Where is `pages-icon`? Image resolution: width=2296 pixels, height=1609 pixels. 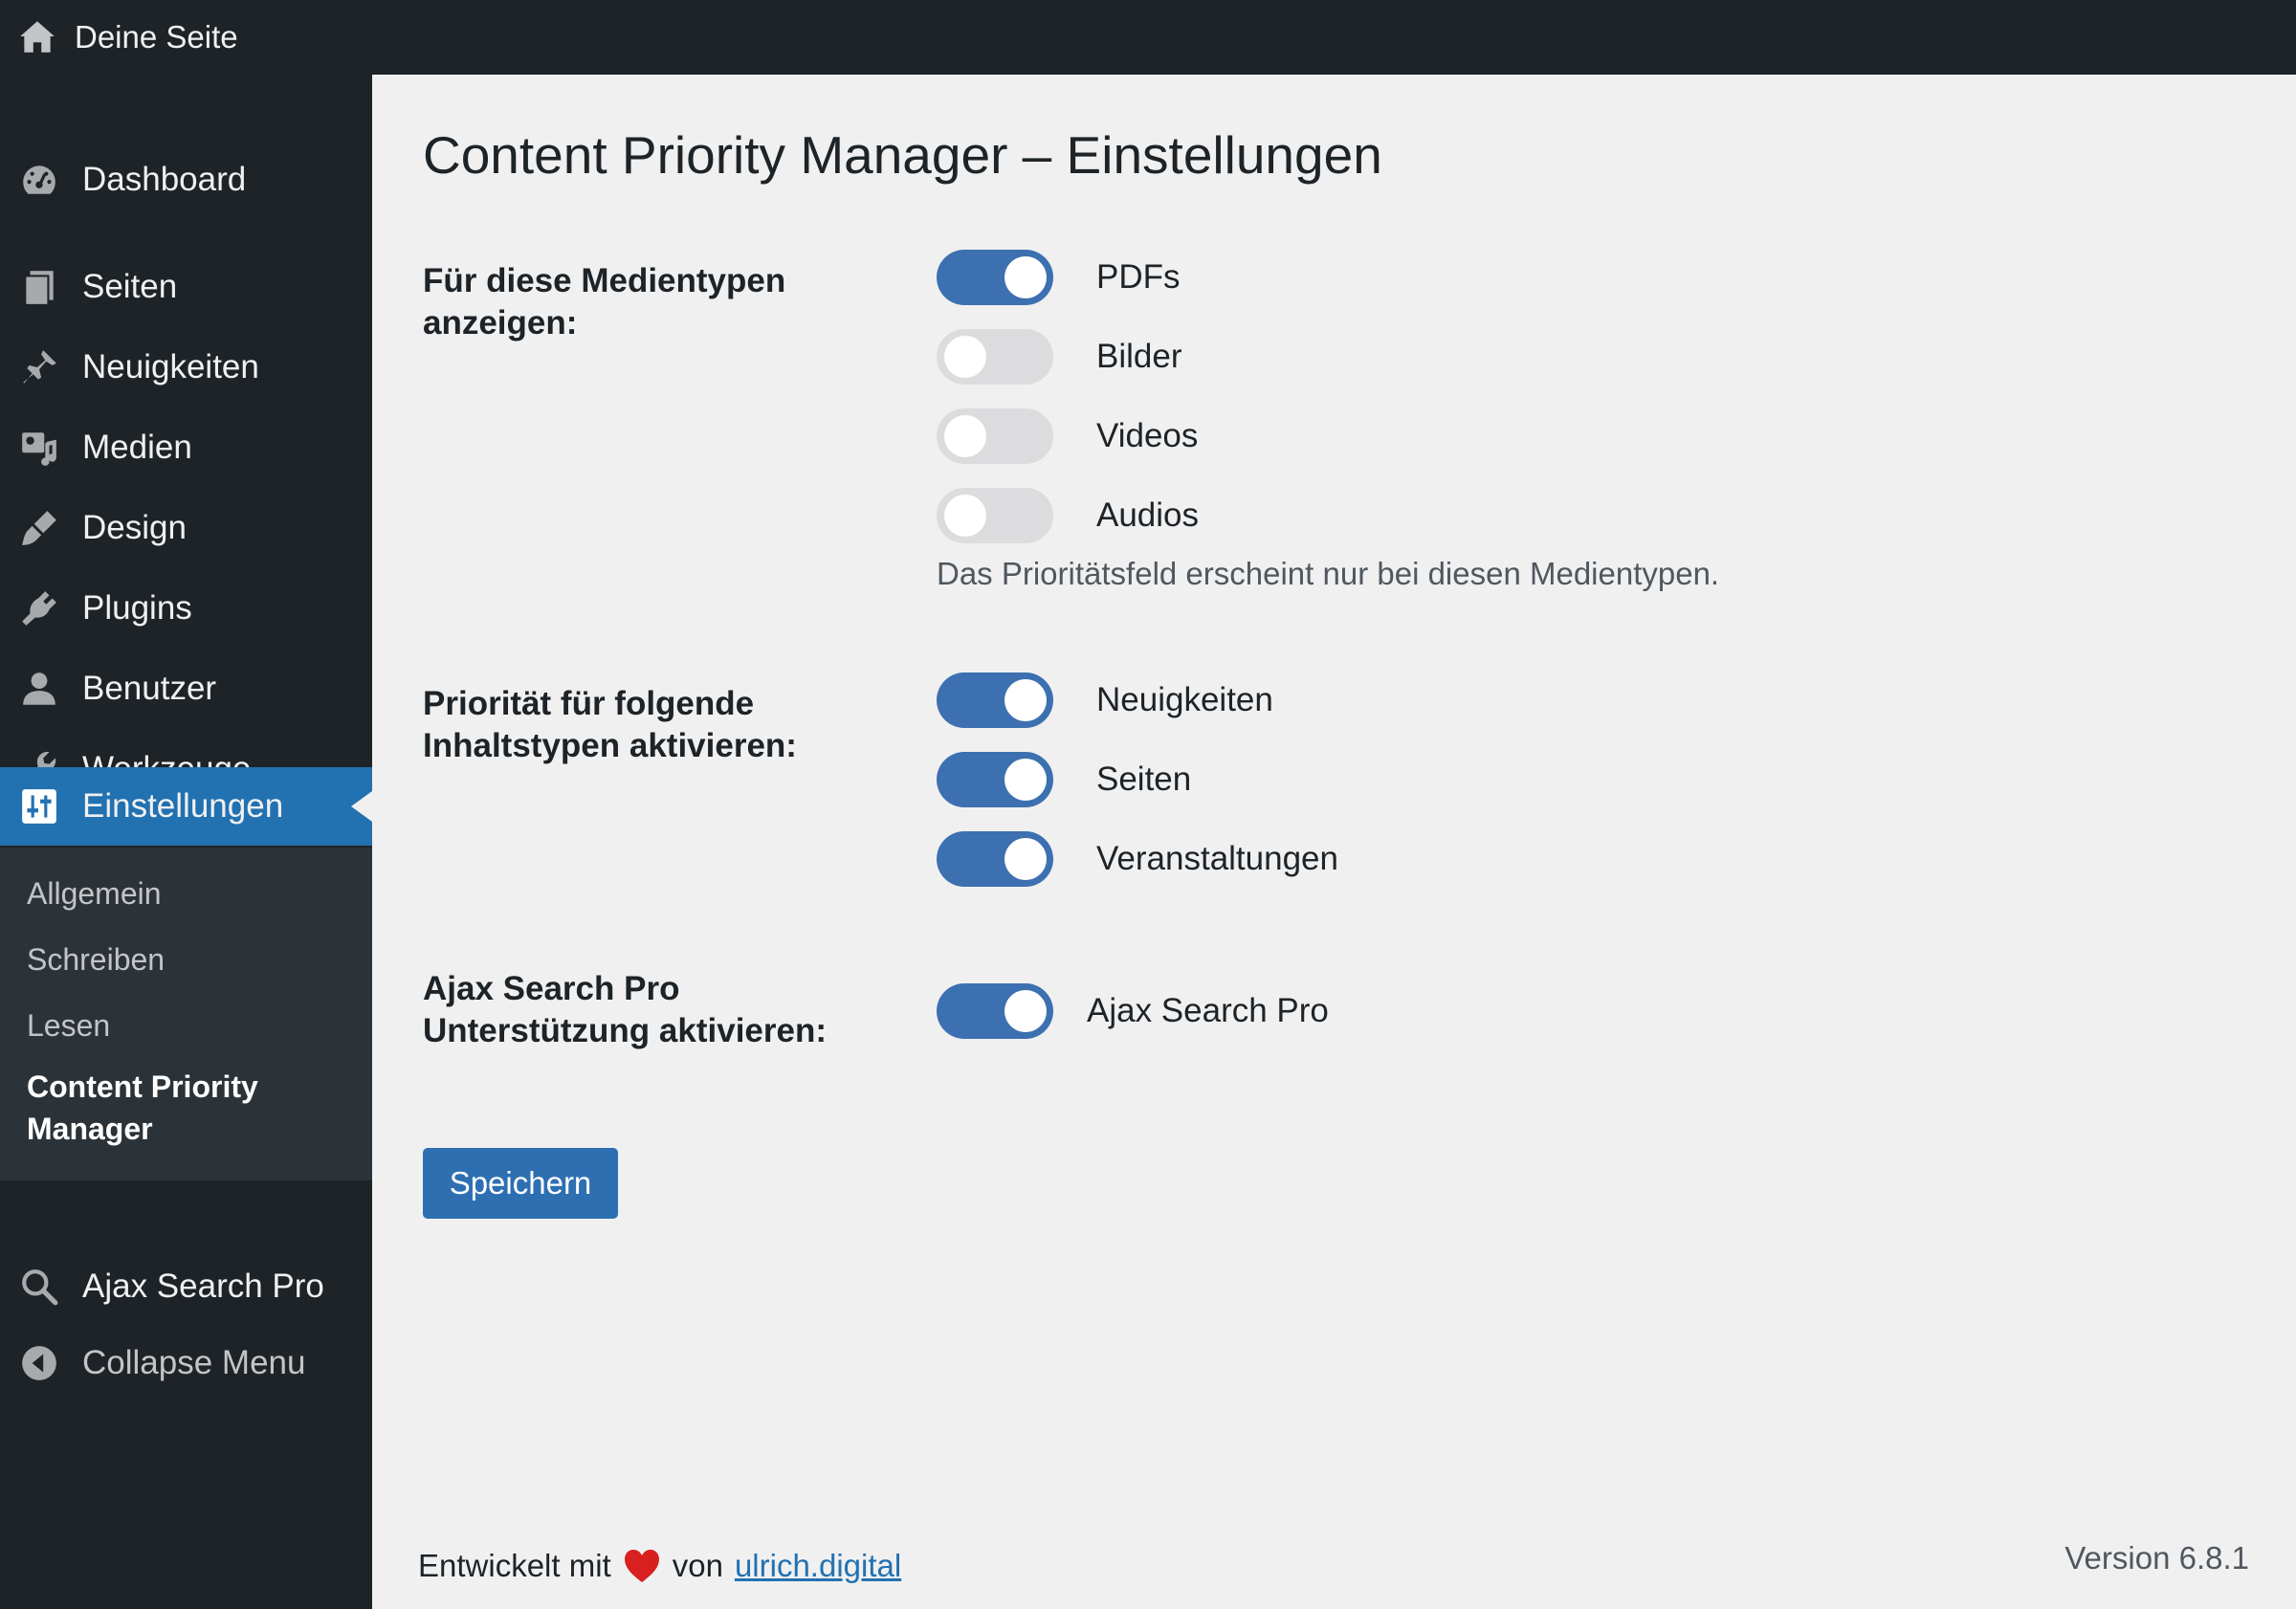 pages-icon is located at coordinates (39, 288).